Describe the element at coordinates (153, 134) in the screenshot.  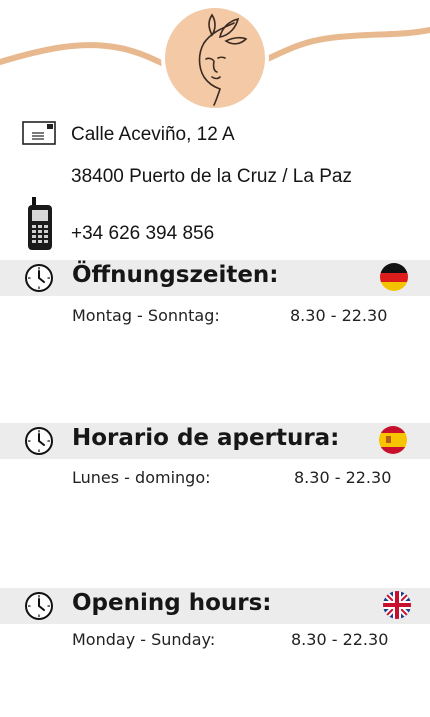
I see `street-address: Calle Aceviño, 12 A` at that location.